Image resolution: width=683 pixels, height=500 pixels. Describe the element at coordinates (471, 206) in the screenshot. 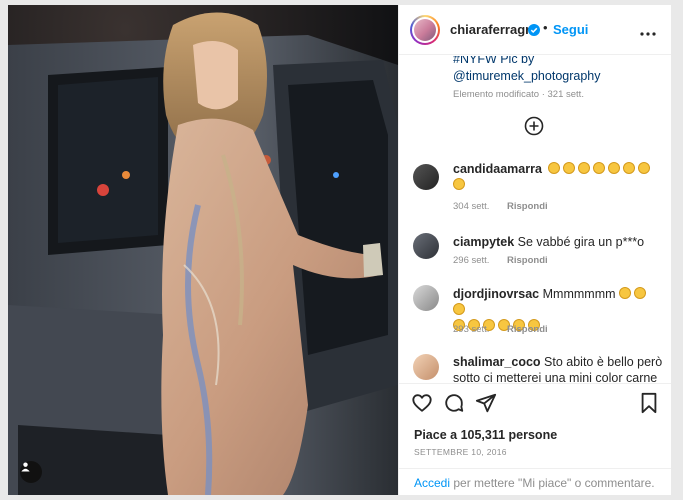

I see `comment-time: 304 sett.` at that location.